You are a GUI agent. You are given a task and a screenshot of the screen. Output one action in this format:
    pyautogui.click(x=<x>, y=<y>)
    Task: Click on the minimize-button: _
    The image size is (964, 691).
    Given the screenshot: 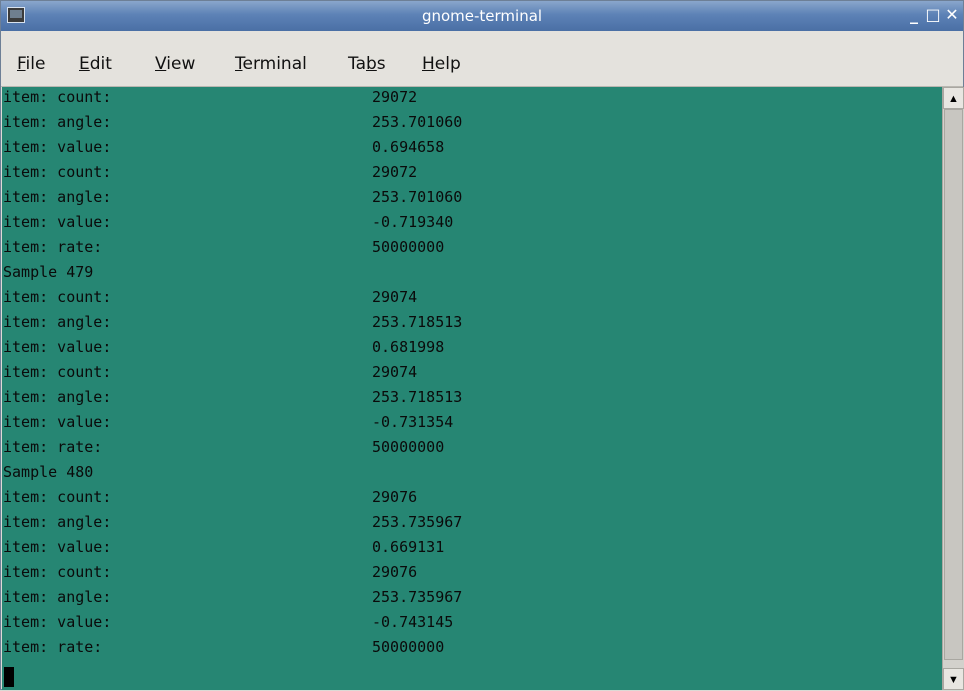 What is the action you would take?
    pyautogui.click(x=914, y=15)
    